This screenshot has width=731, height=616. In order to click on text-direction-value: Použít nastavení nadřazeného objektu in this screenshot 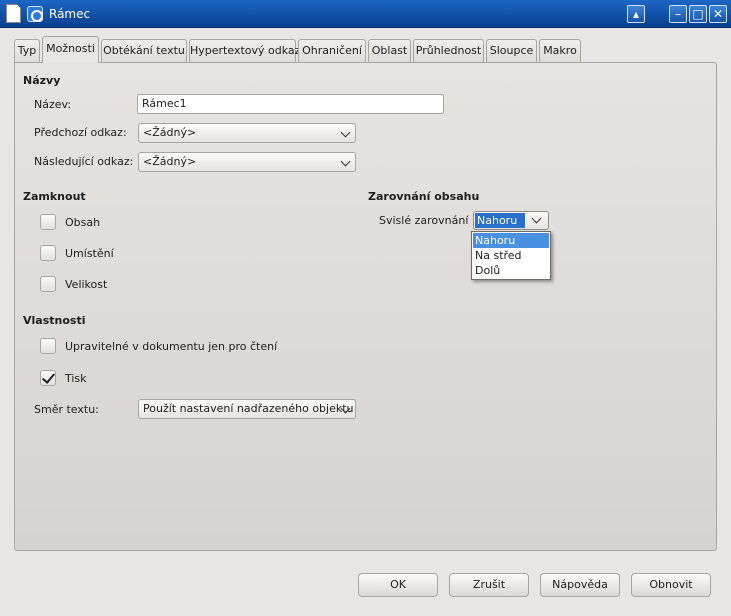, I will do `click(248, 408)`.